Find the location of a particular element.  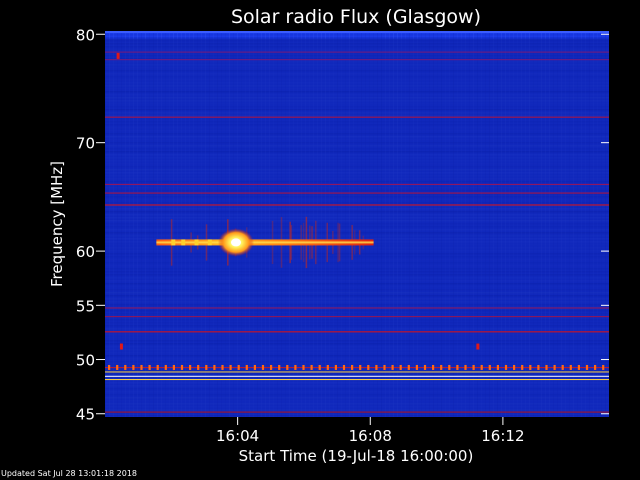

updated-timestamp: Updated Sat Jul 28 13:01:18 2018 is located at coordinates (69, 473).